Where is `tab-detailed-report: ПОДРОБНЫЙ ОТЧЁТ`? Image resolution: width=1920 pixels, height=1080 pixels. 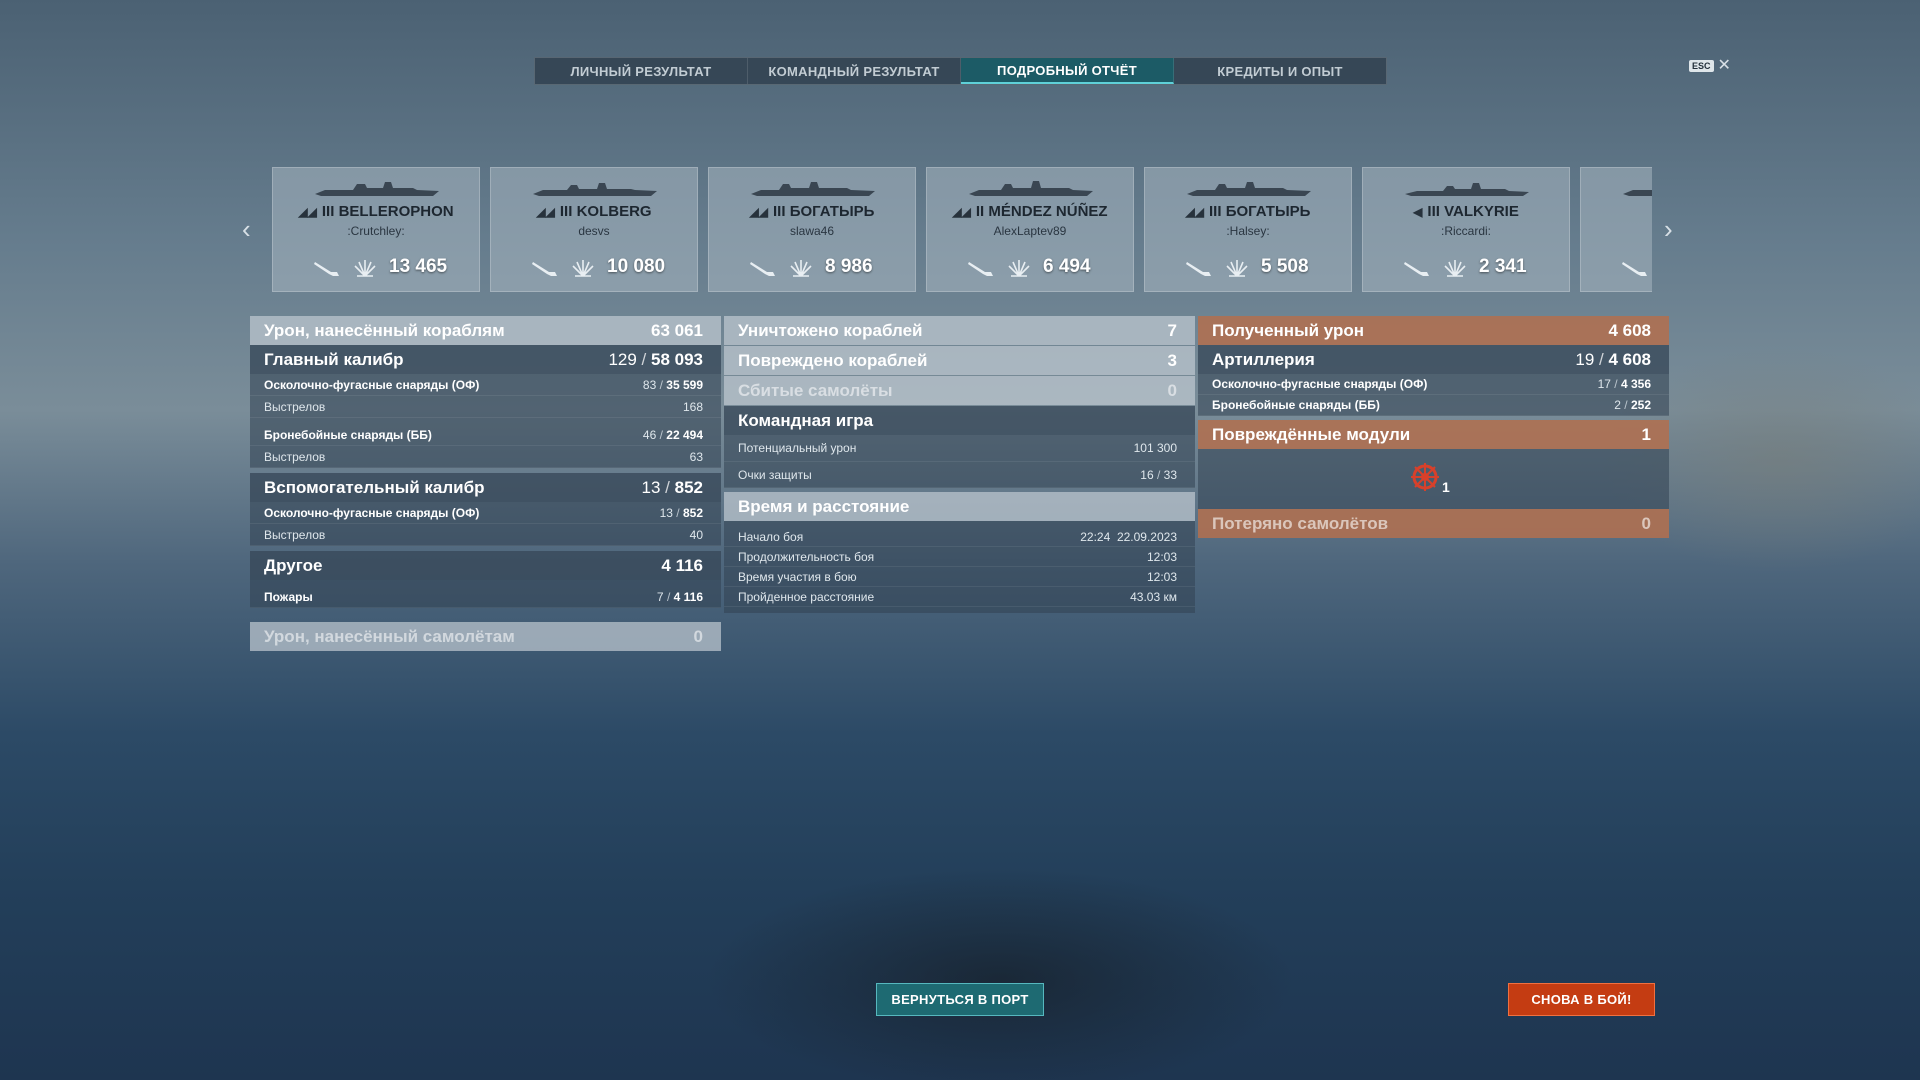
tab-detailed-report: ПОДРОБНЫЙ ОТЧЁТ is located at coordinates (1067, 71).